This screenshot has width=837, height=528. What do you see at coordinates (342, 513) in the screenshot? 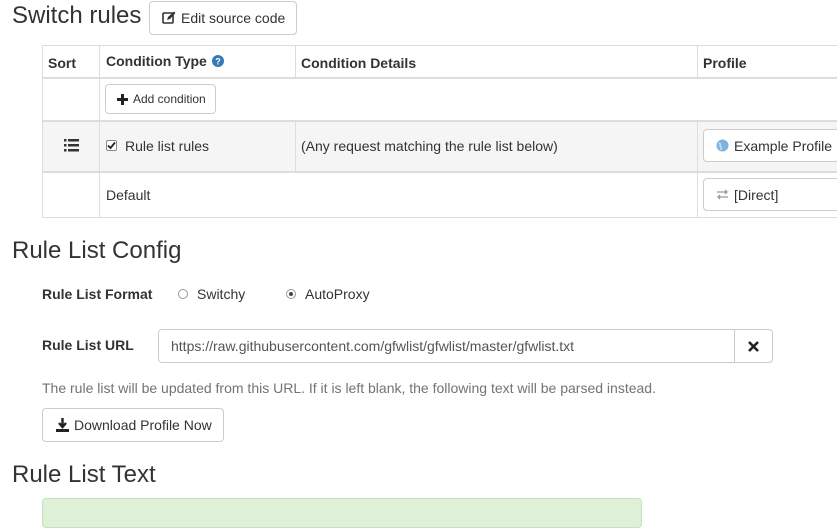
I see `rule-list-textarea` at bounding box center [342, 513].